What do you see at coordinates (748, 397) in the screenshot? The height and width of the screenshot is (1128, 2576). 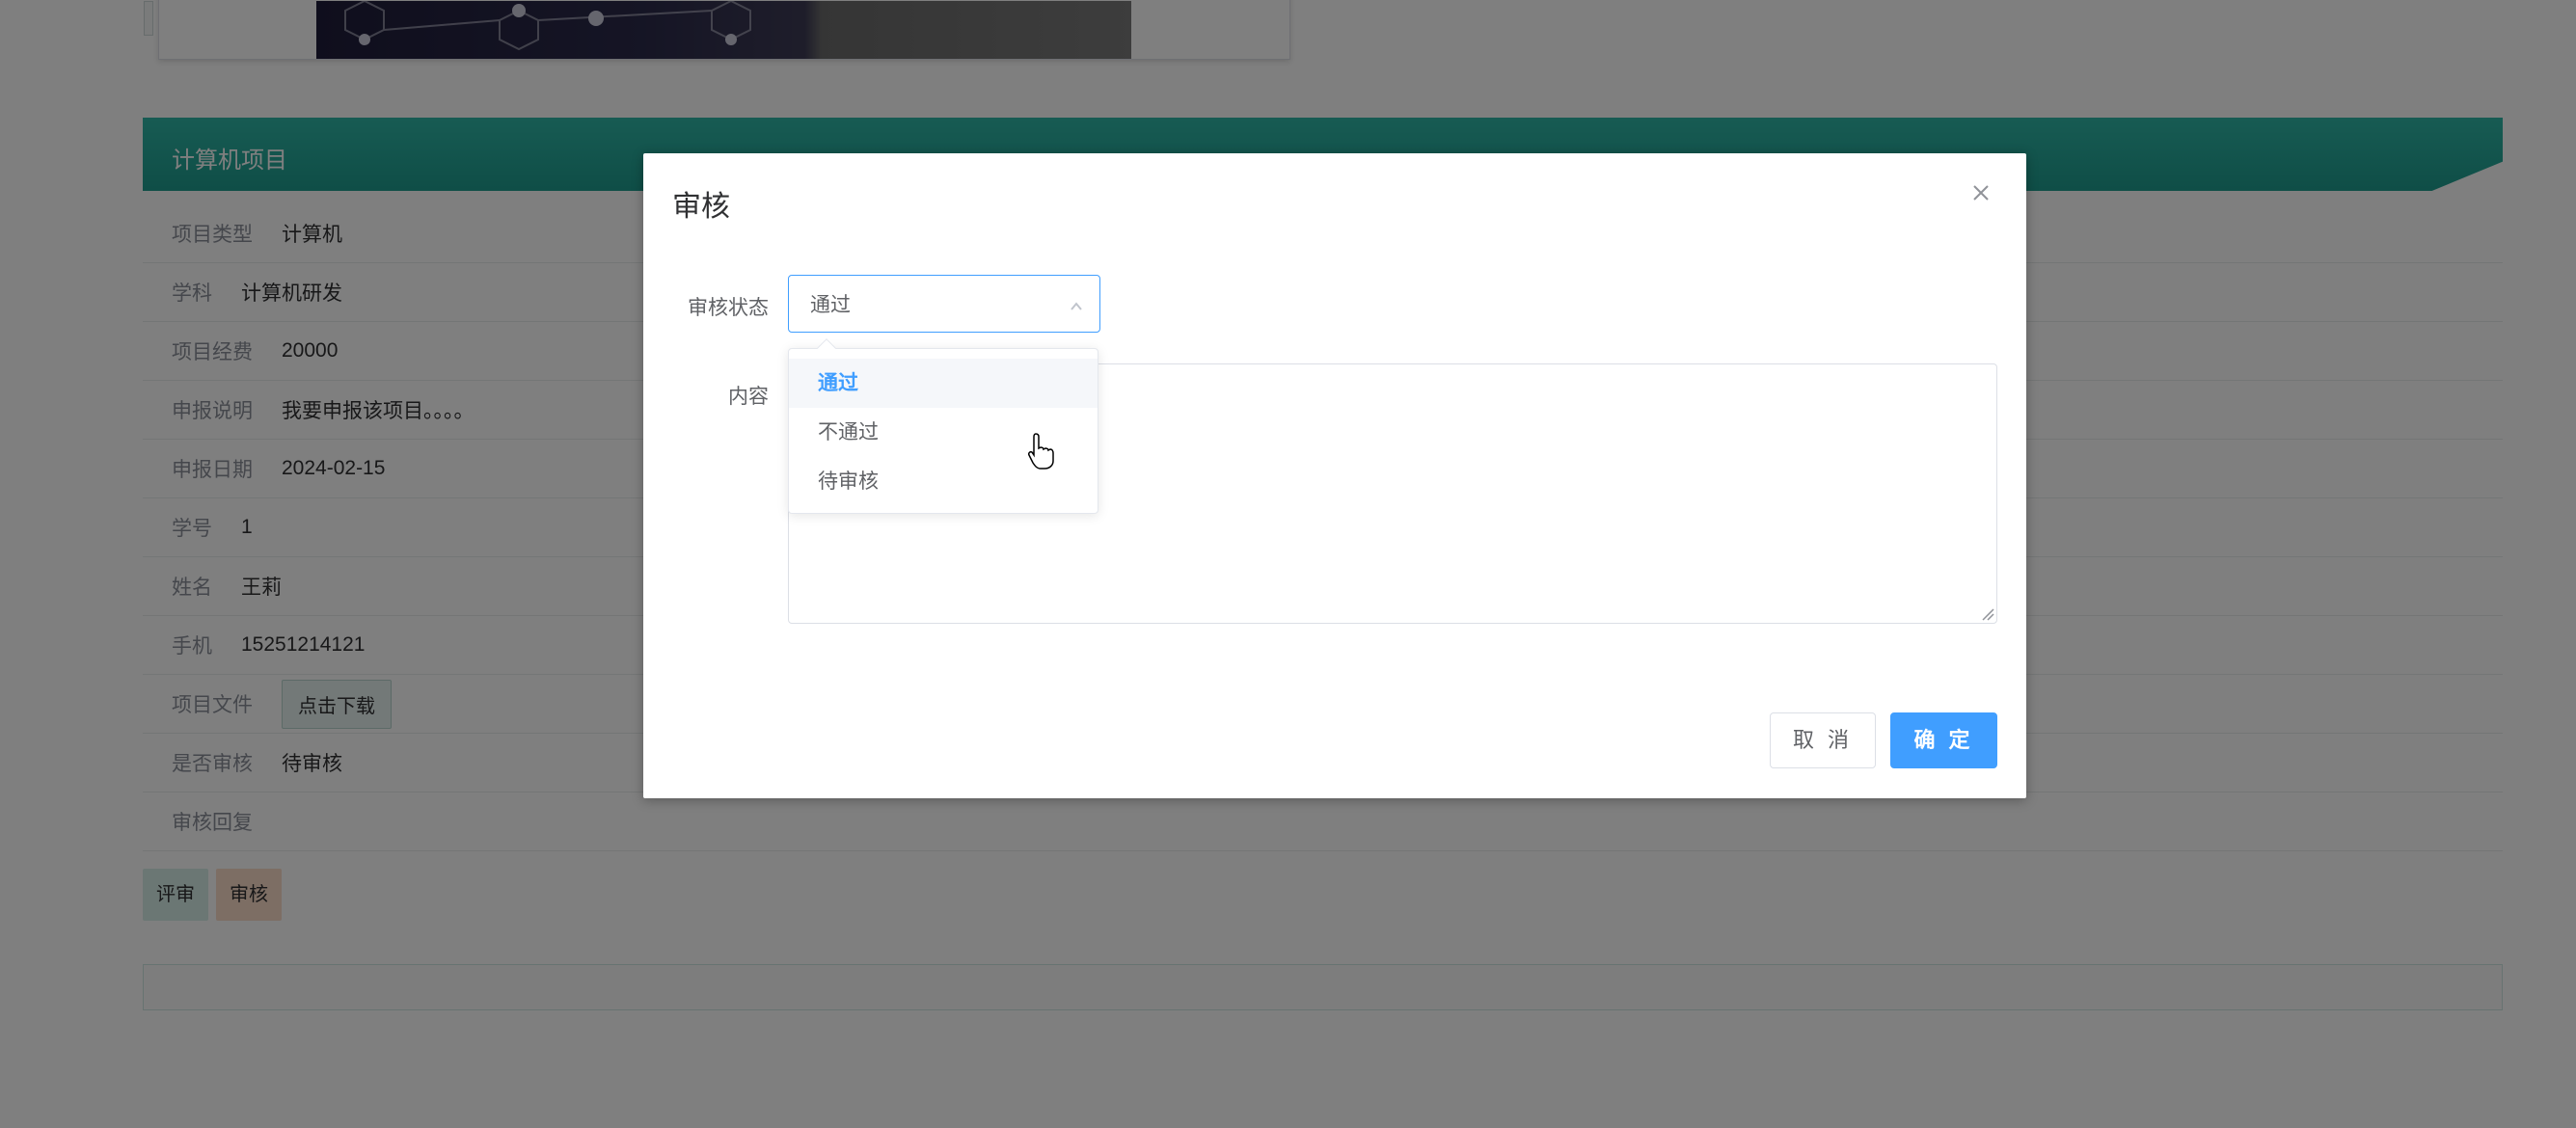 I see `content-label: 内容` at bounding box center [748, 397].